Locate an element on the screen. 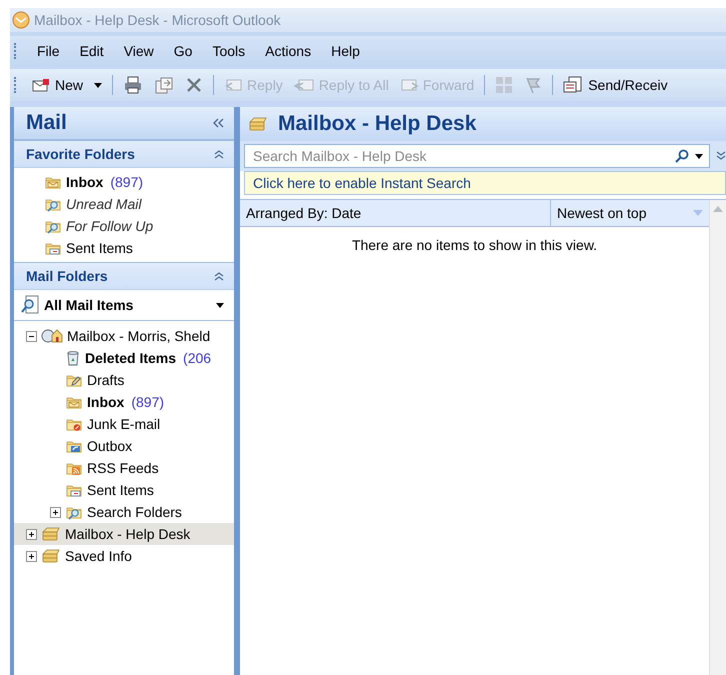  menu-item: Actions is located at coordinates (288, 51).